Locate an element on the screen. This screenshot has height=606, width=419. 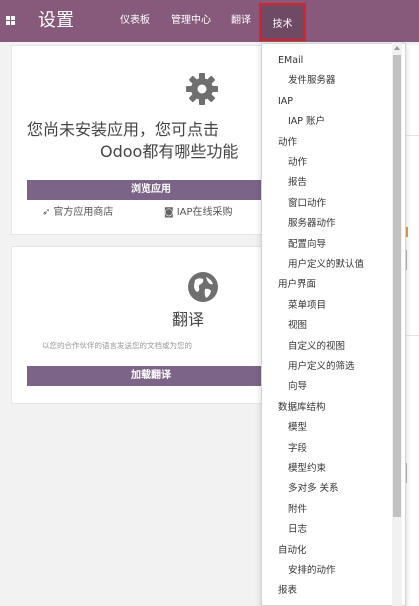
menu-item: 日志 is located at coordinates (297, 530).